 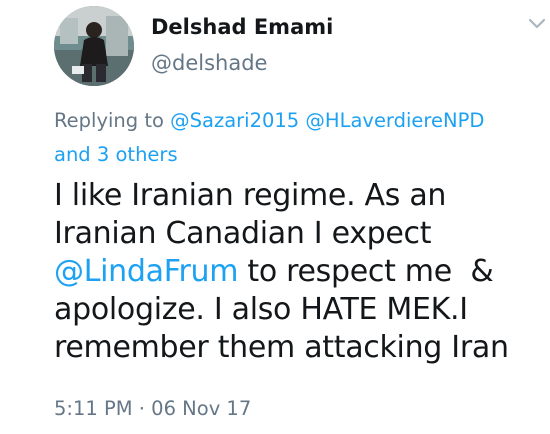 I want to click on mention-link-hlaverdierenpd: @HLaverdiereNPD, so click(x=394, y=120).